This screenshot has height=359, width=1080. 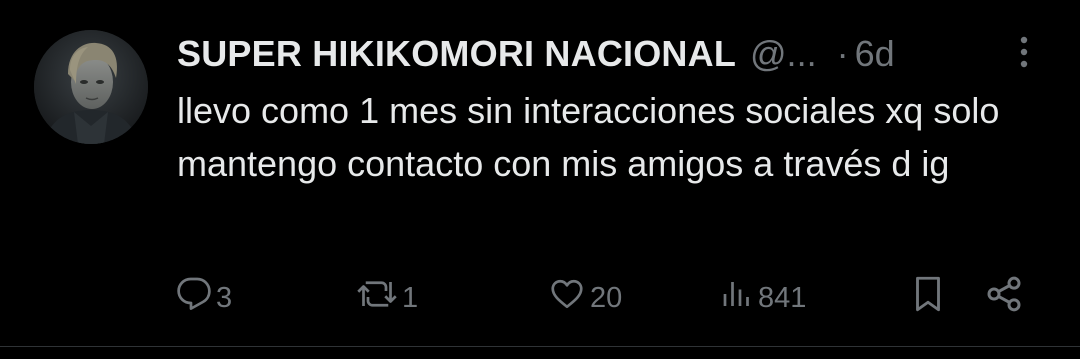 I want to click on reply-count: 3, so click(x=224, y=297).